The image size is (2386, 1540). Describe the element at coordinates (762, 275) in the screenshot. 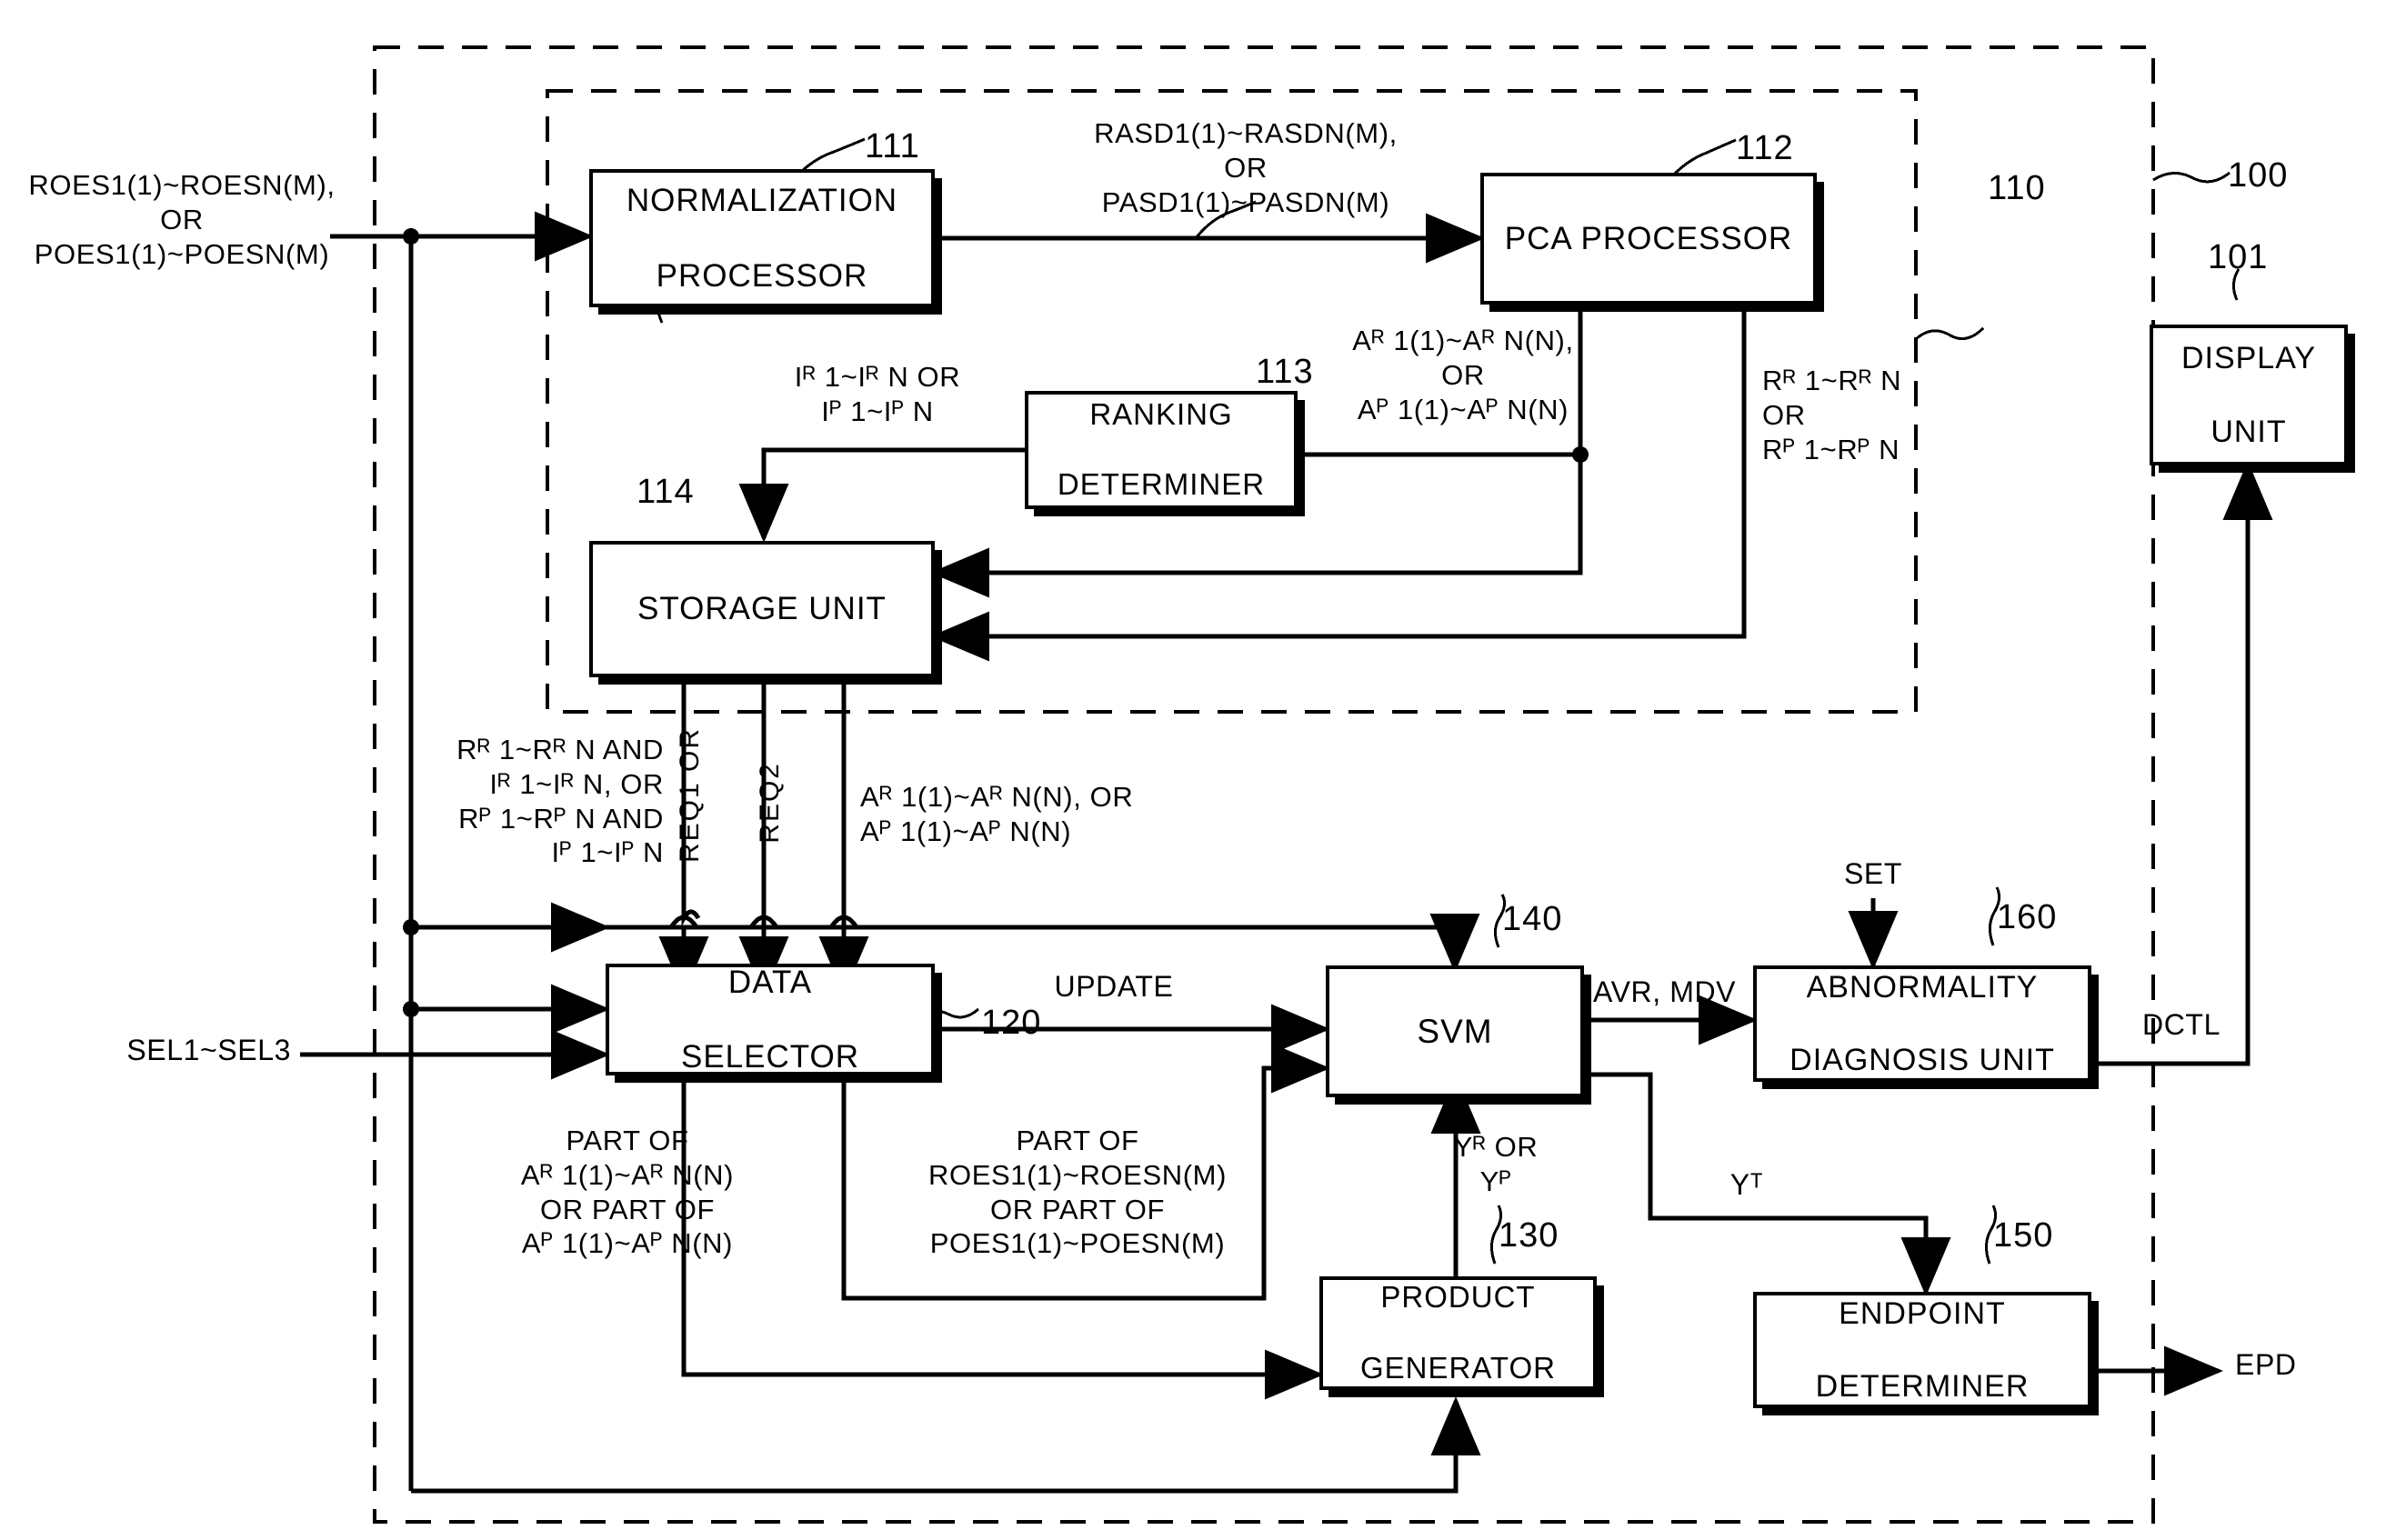

I see `block-label-line: PROCESSOR` at that location.